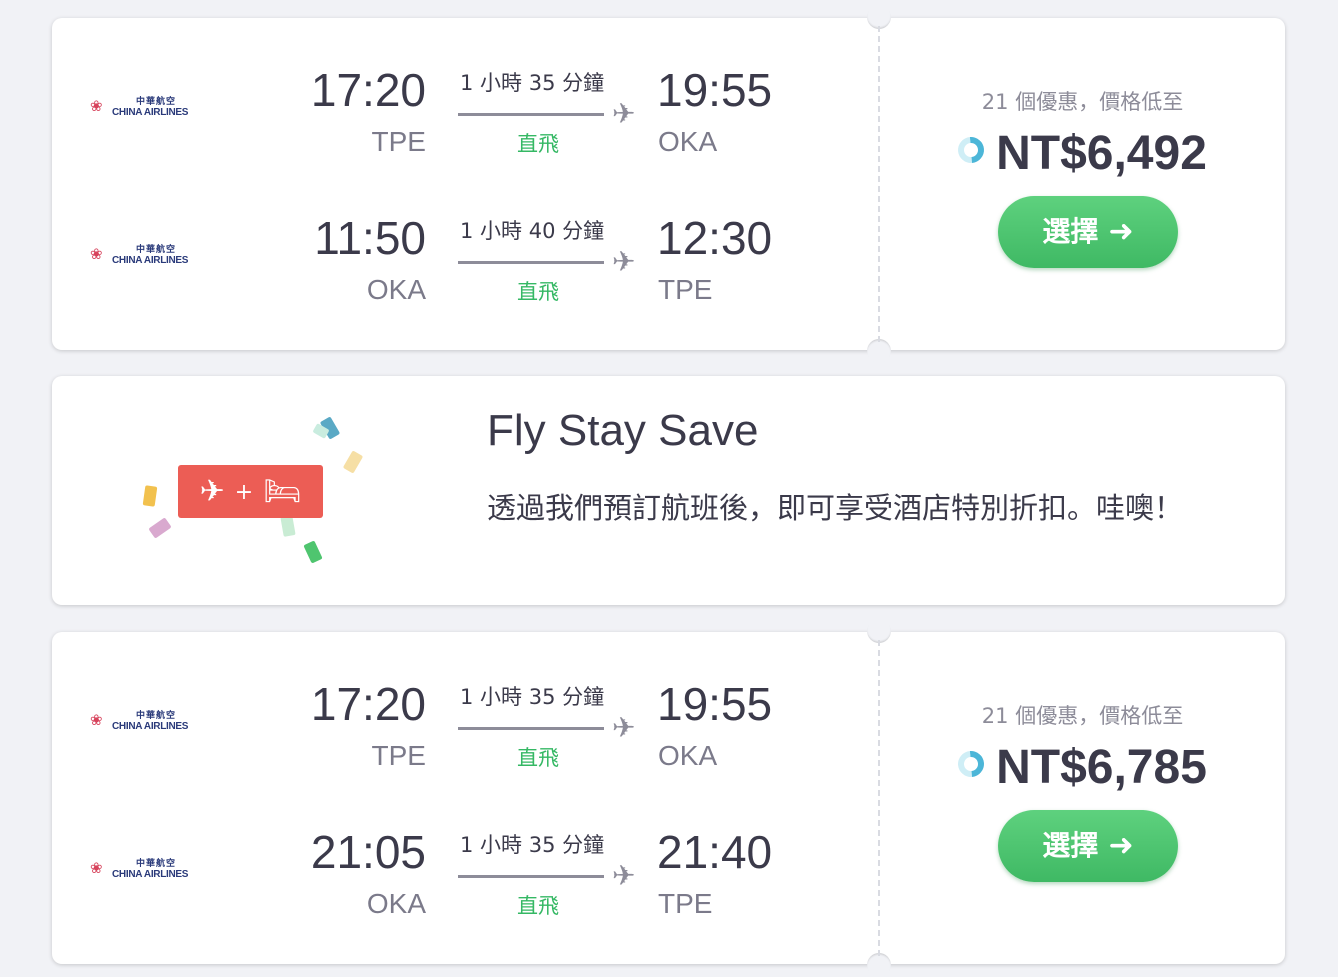  Describe the element at coordinates (715, 852) in the screenshot. I see `arrival-time: 21:40` at that location.